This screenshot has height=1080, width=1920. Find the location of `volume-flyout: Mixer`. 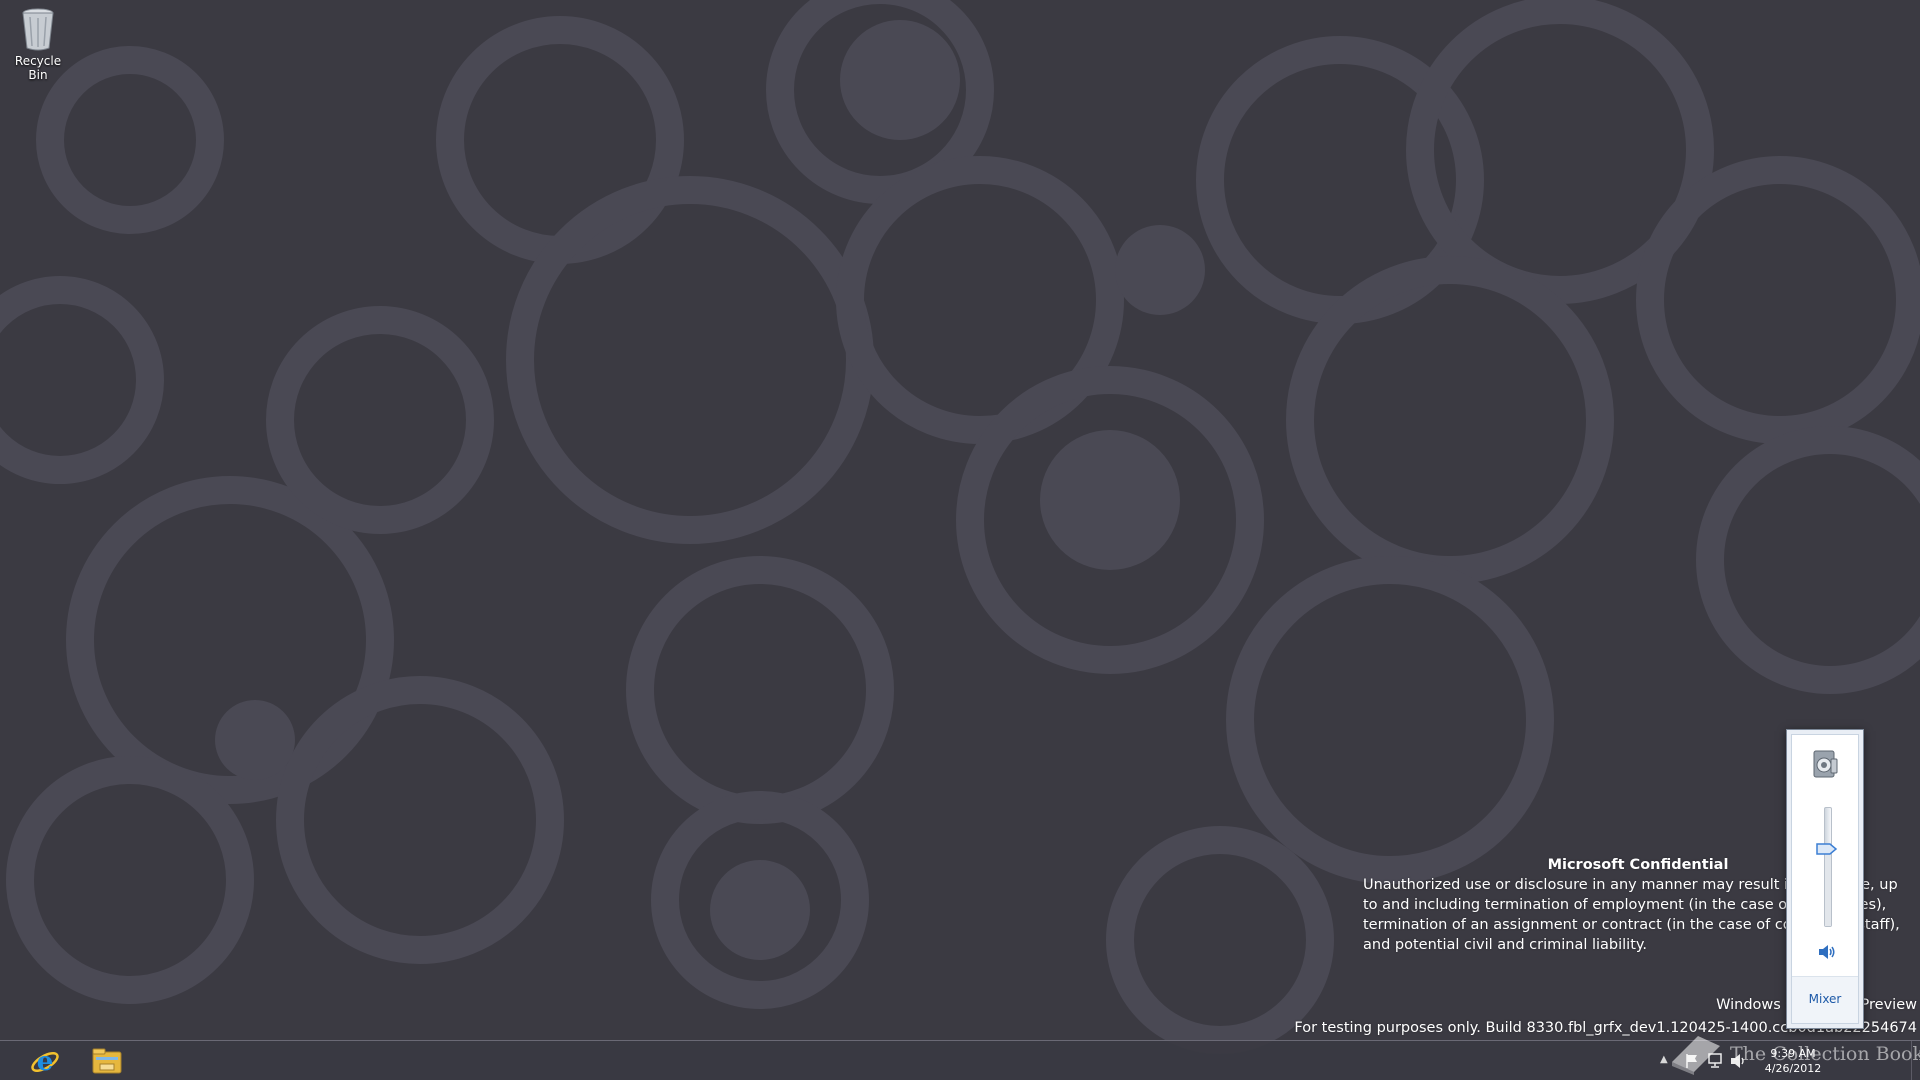

volume-flyout: Mixer is located at coordinates (1825, 879).